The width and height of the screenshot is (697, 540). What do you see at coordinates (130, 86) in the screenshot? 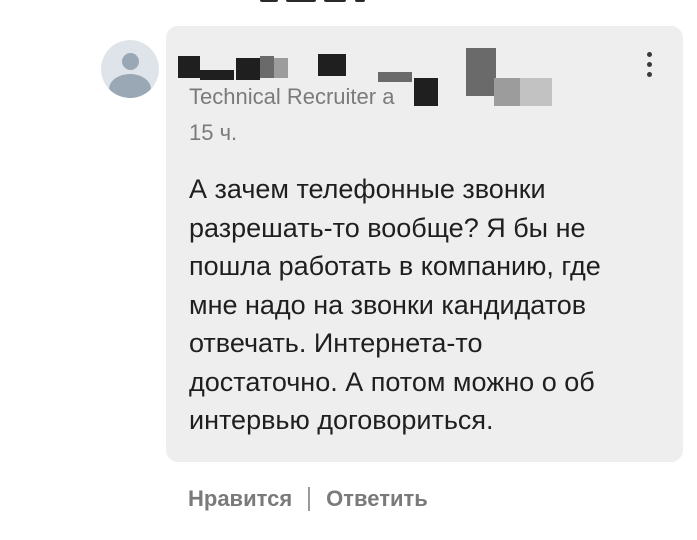
I see `avatar-body-shape` at bounding box center [130, 86].